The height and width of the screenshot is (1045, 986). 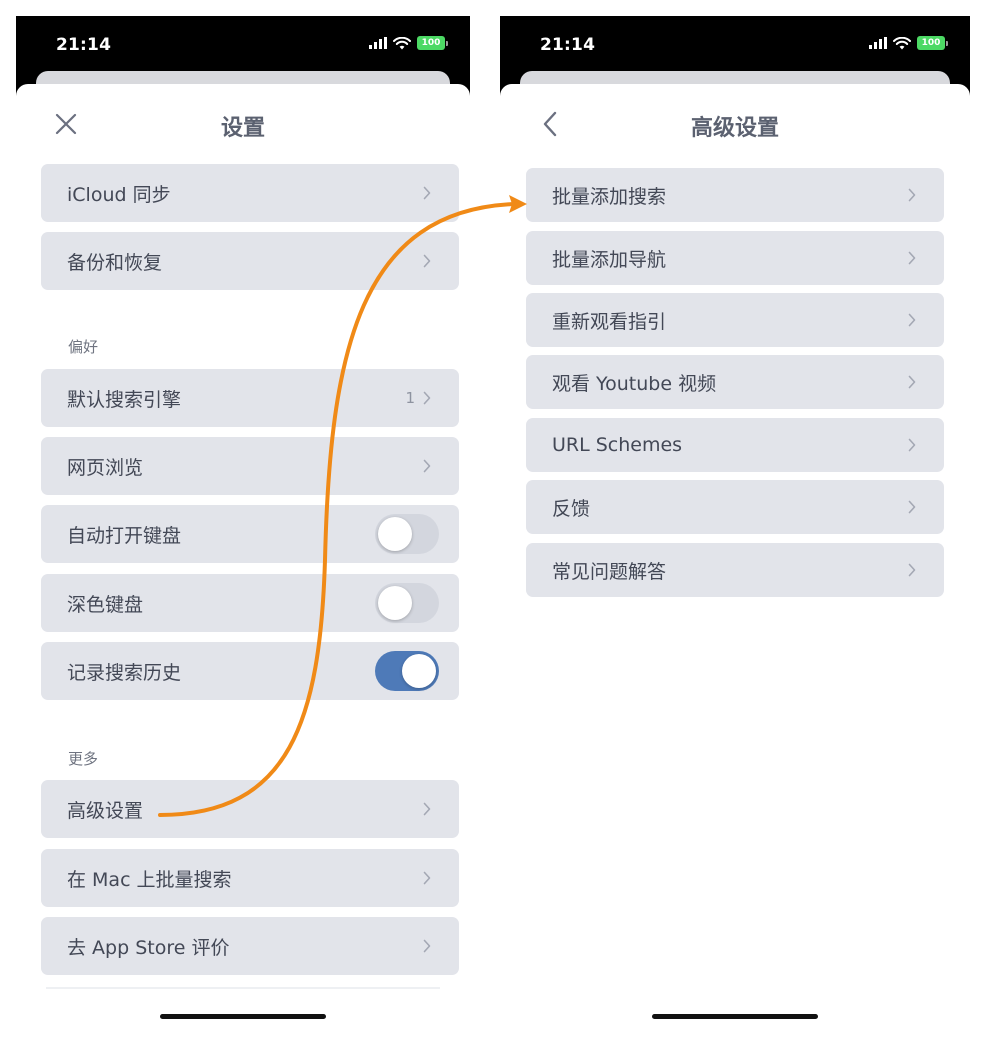 What do you see at coordinates (250, 534) in the screenshot?
I see `auto-open-keyboard-row: 自动打开键盘` at bounding box center [250, 534].